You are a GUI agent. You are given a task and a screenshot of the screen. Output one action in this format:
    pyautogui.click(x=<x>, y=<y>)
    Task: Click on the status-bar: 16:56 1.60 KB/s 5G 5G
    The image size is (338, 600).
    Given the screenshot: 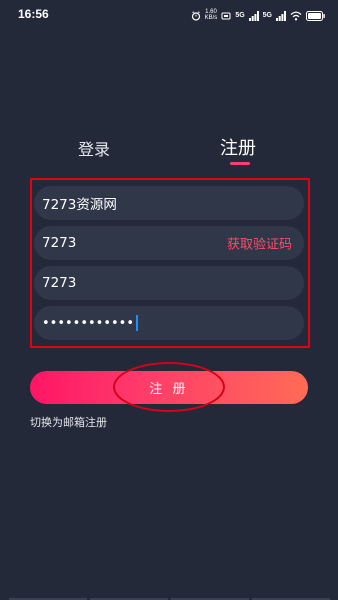 What is the action you would take?
    pyautogui.click(x=169, y=15)
    